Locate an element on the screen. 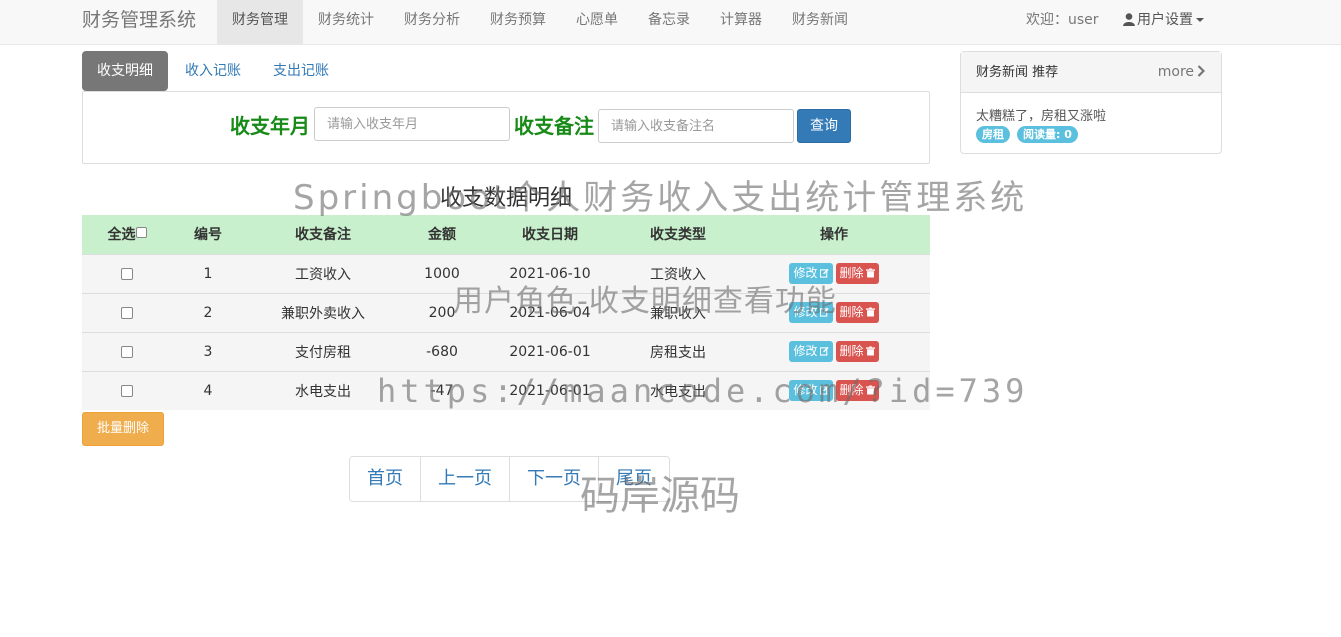 The height and width of the screenshot is (637, 1341). news-panel-header: 财务新闻 推荐 more is located at coordinates (1091, 72).